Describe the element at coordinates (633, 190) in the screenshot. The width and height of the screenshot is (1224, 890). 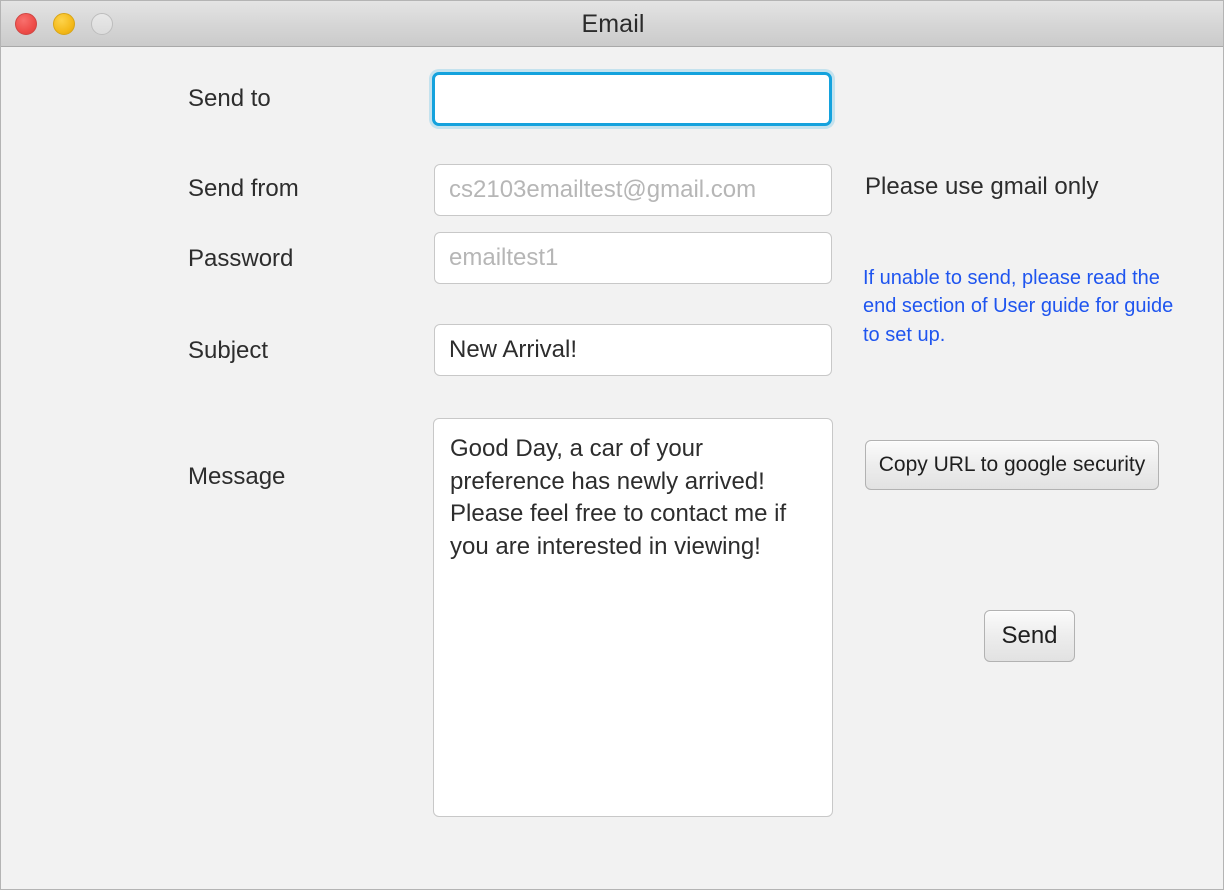
I see `send-from-input` at that location.